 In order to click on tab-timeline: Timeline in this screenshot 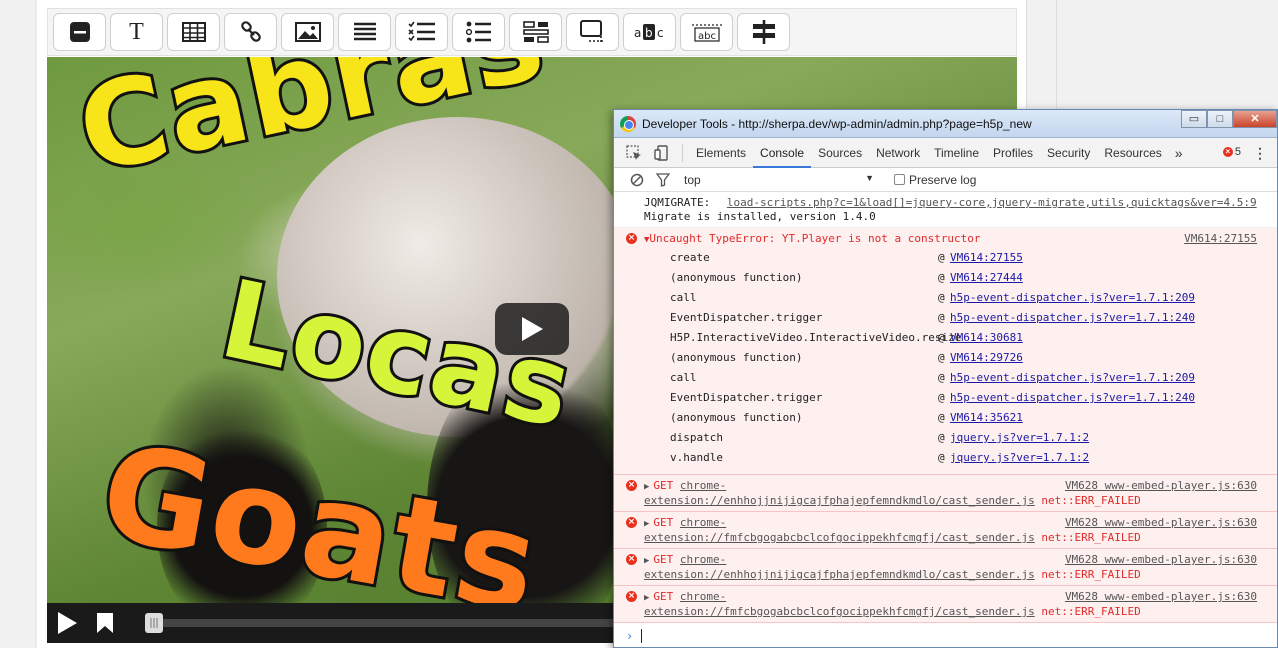, I will do `click(956, 153)`.